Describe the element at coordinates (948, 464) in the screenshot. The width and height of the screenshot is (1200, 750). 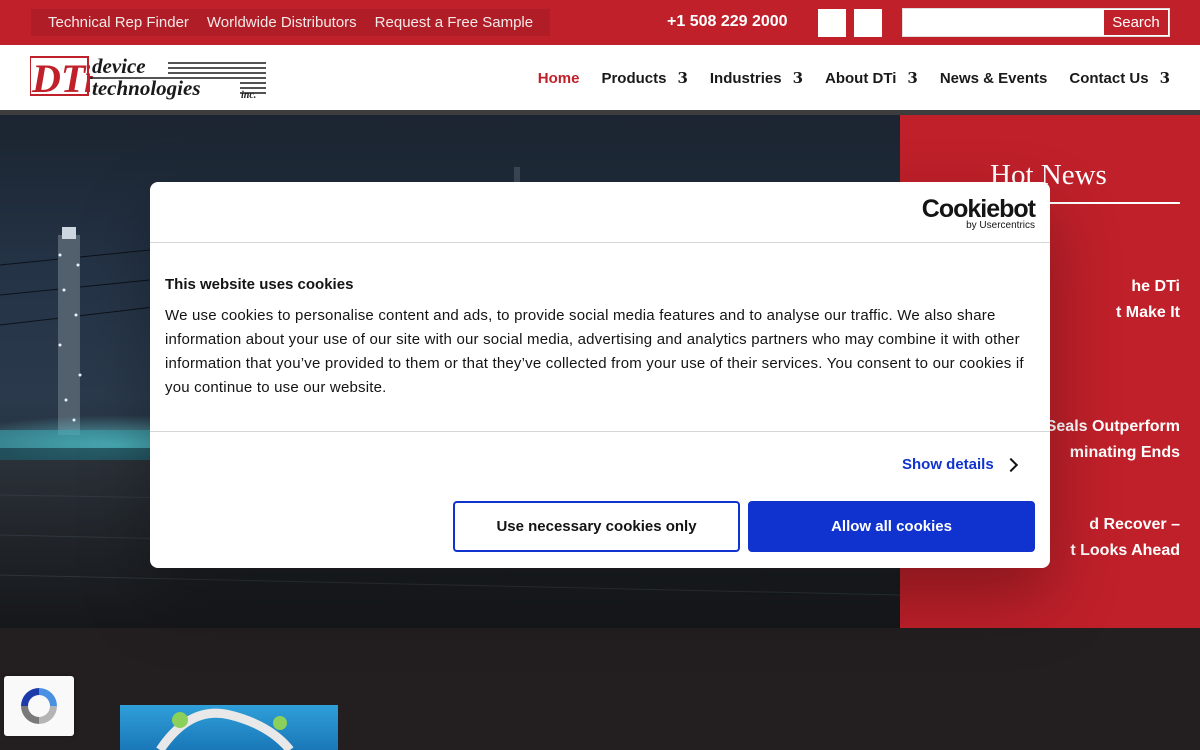
I see `show-details-label: Show details` at that location.